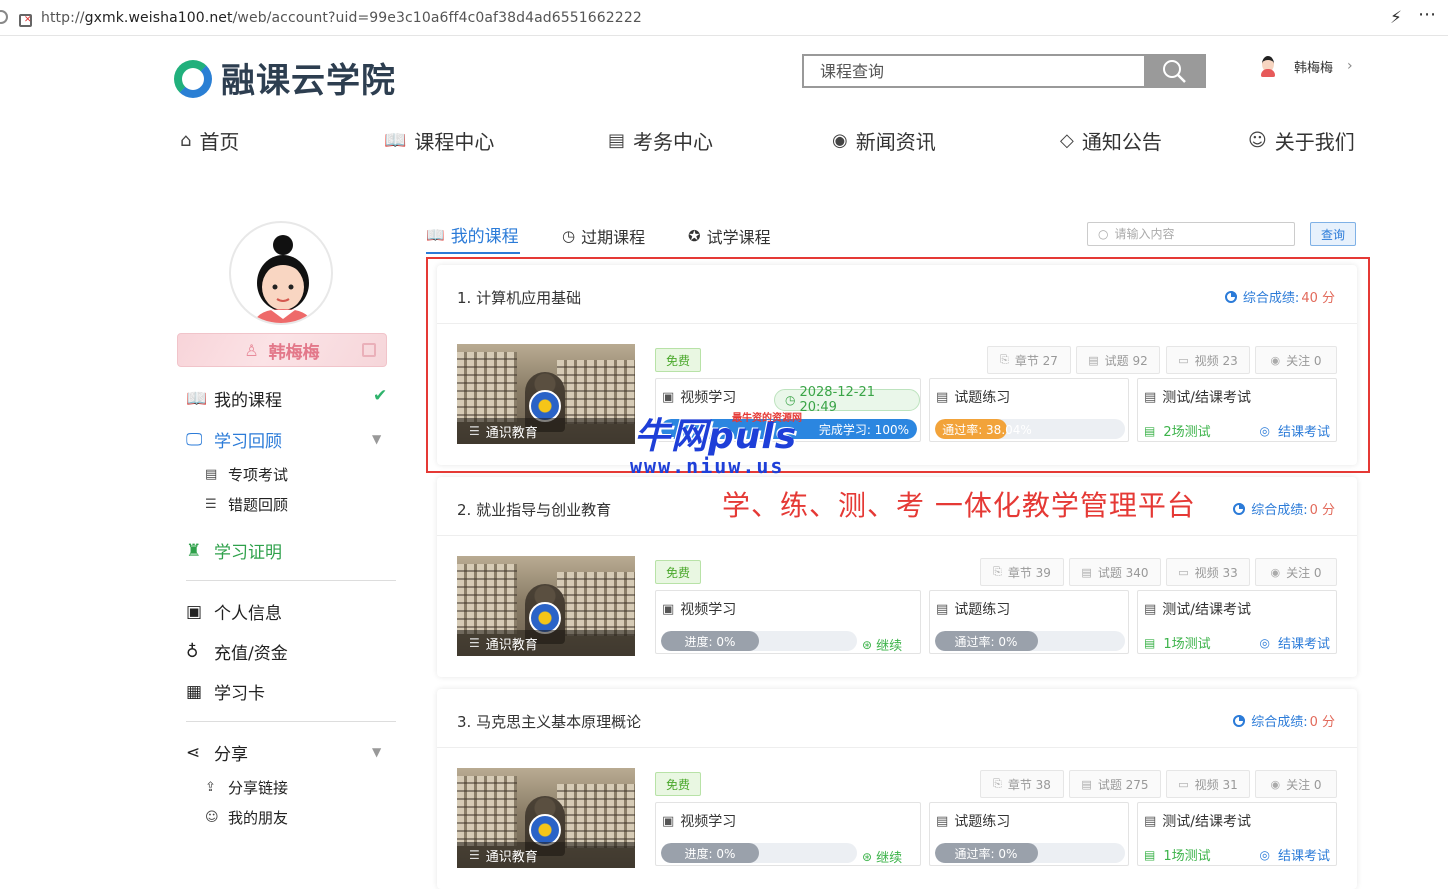  What do you see at coordinates (246, 817) in the screenshot?
I see `sidebar-item-friends: ☺ 我的朋友` at bounding box center [246, 817].